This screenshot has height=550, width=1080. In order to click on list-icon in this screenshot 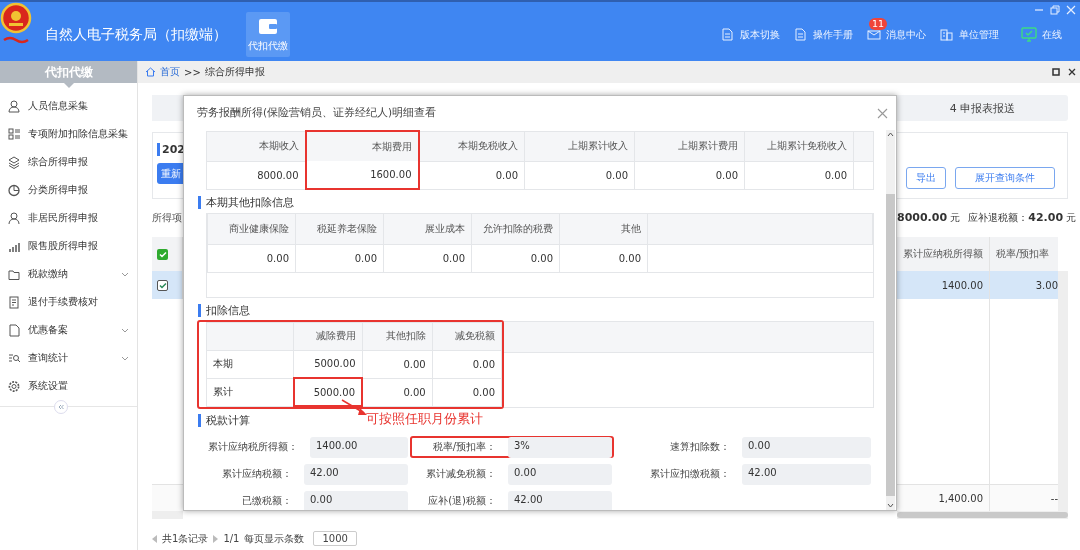, I will do `click(14, 134)`.